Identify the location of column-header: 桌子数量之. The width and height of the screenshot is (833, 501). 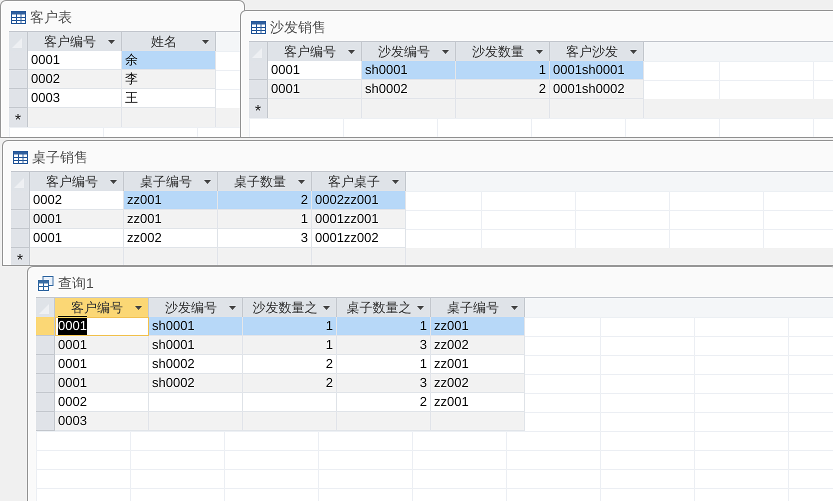
(384, 307).